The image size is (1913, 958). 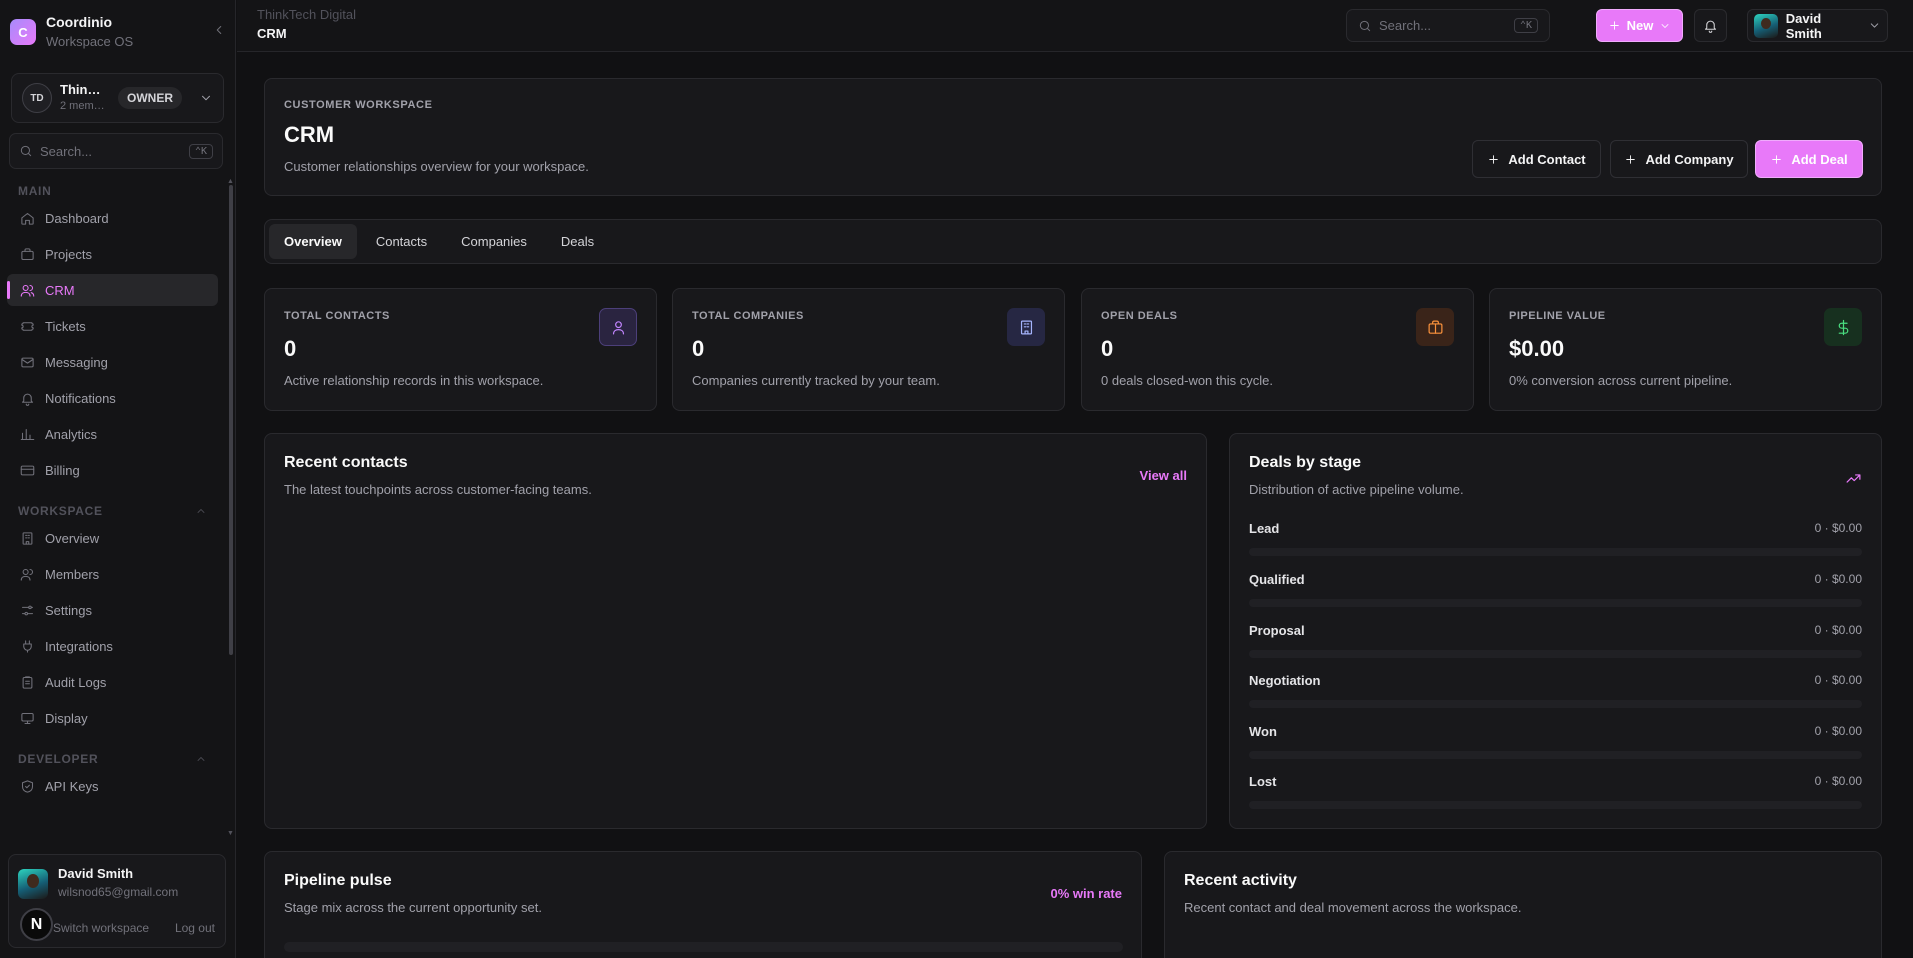 What do you see at coordinates (35, 191) in the screenshot?
I see `nav-section-label: MAIN` at bounding box center [35, 191].